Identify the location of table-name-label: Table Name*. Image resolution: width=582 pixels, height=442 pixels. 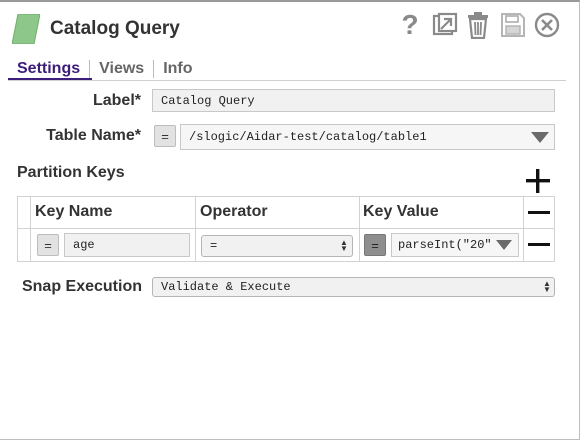
(93, 135).